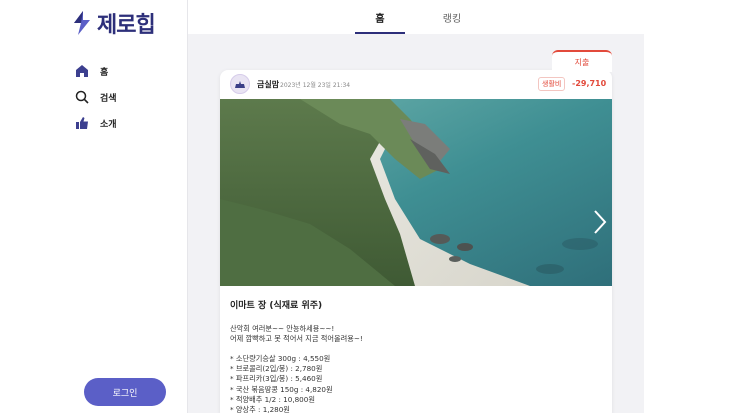 The height and width of the screenshot is (413, 750). Describe the element at coordinates (600, 222) in the screenshot. I see `next-image-icon` at that location.